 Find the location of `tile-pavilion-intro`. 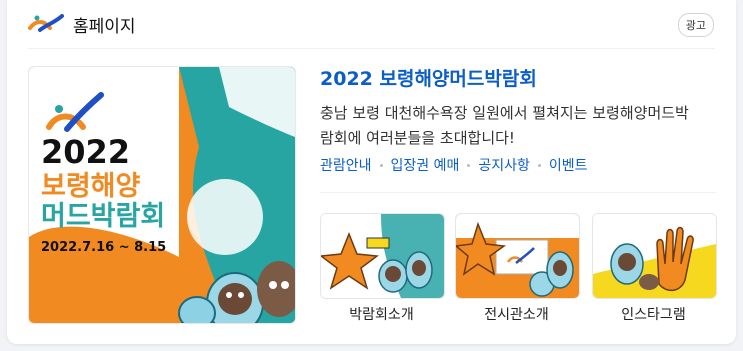

tile-pavilion-intro is located at coordinates (517, 256).